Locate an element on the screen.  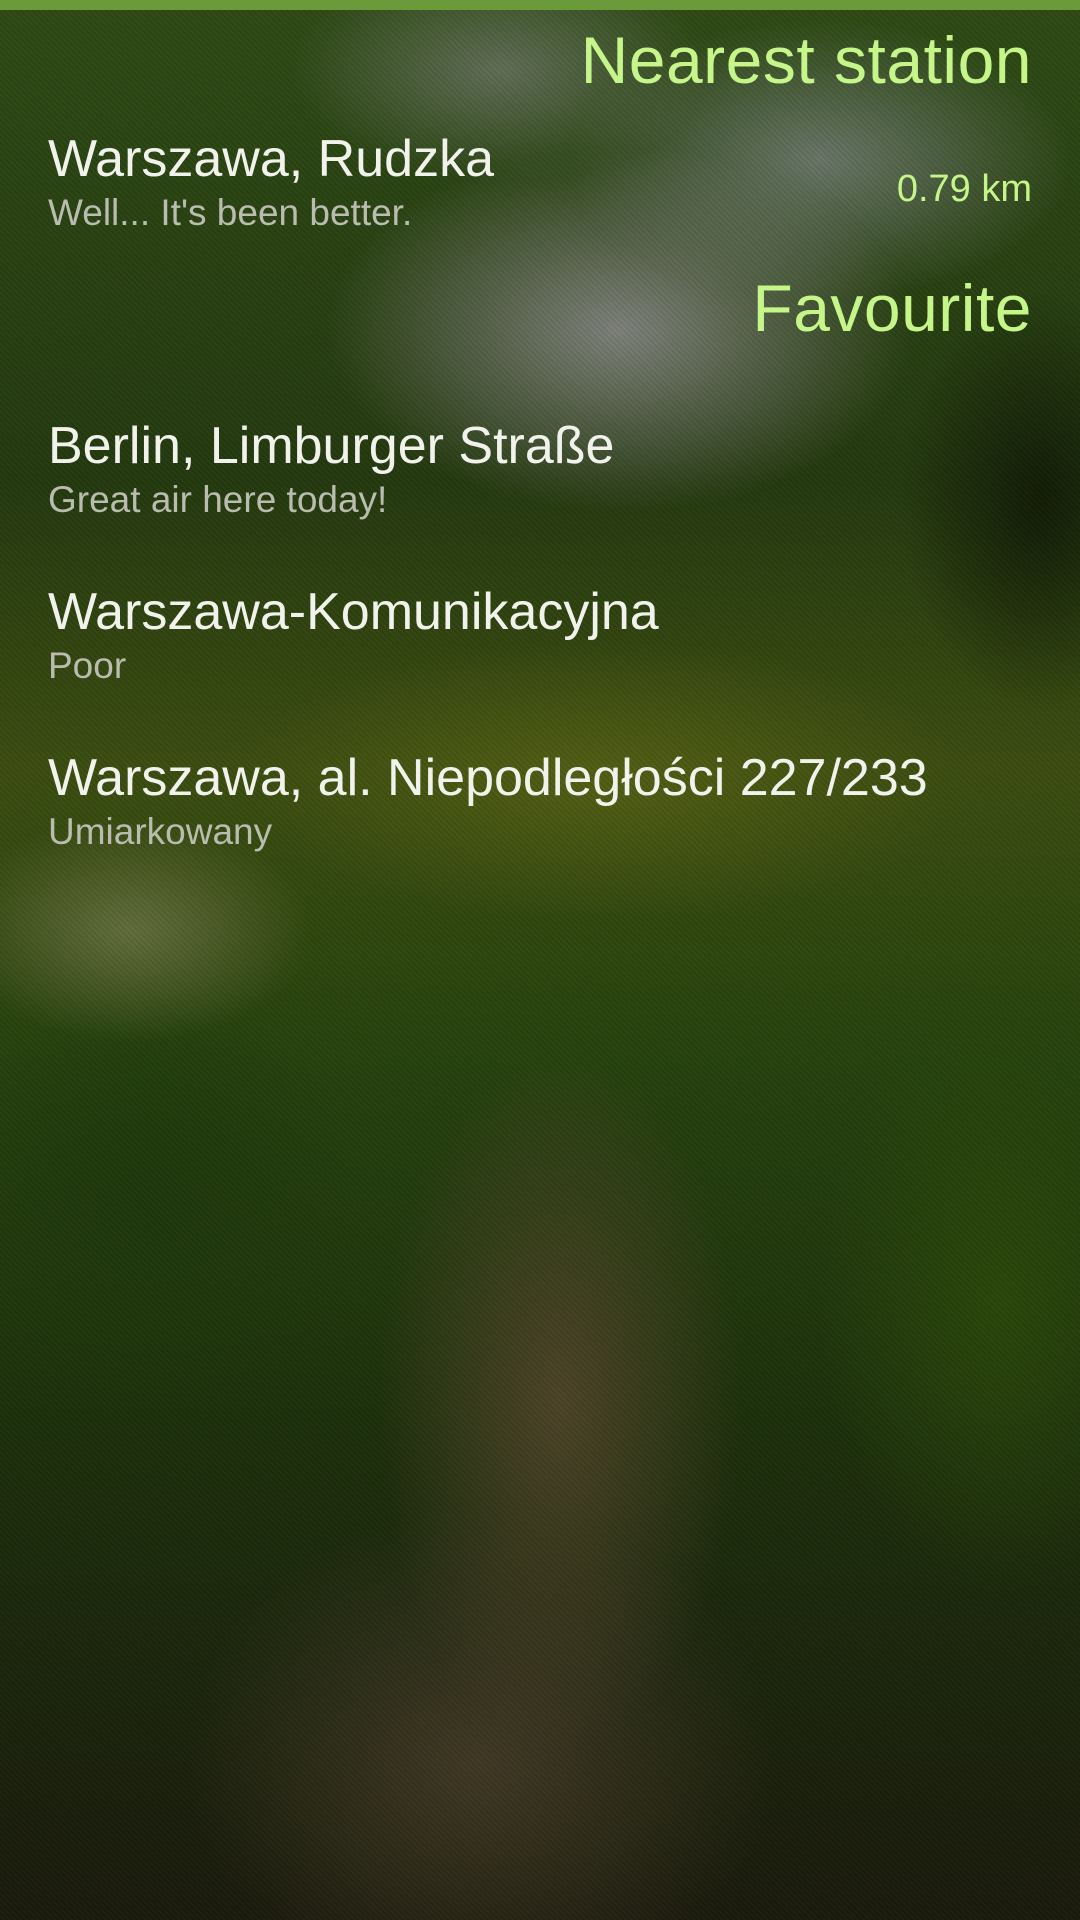
favourite-station-item: Warszawa-Komunikacyjna Poor is located at coordinates (540, 635).